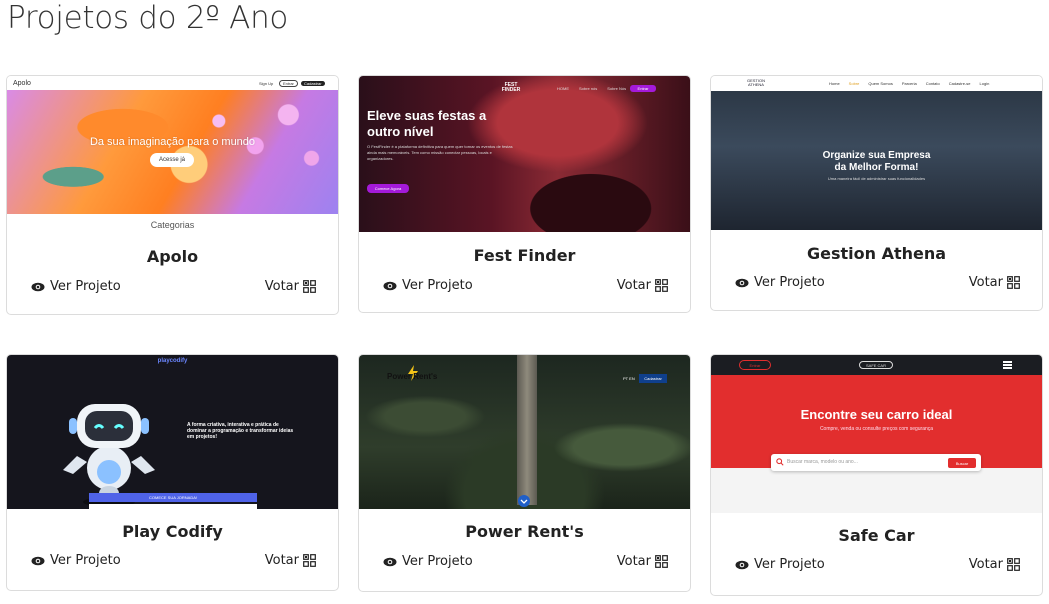  Describe the element at coordinates (400, 131) in the screenshot. I see `thumb-hero-line: outro nível` at that location.